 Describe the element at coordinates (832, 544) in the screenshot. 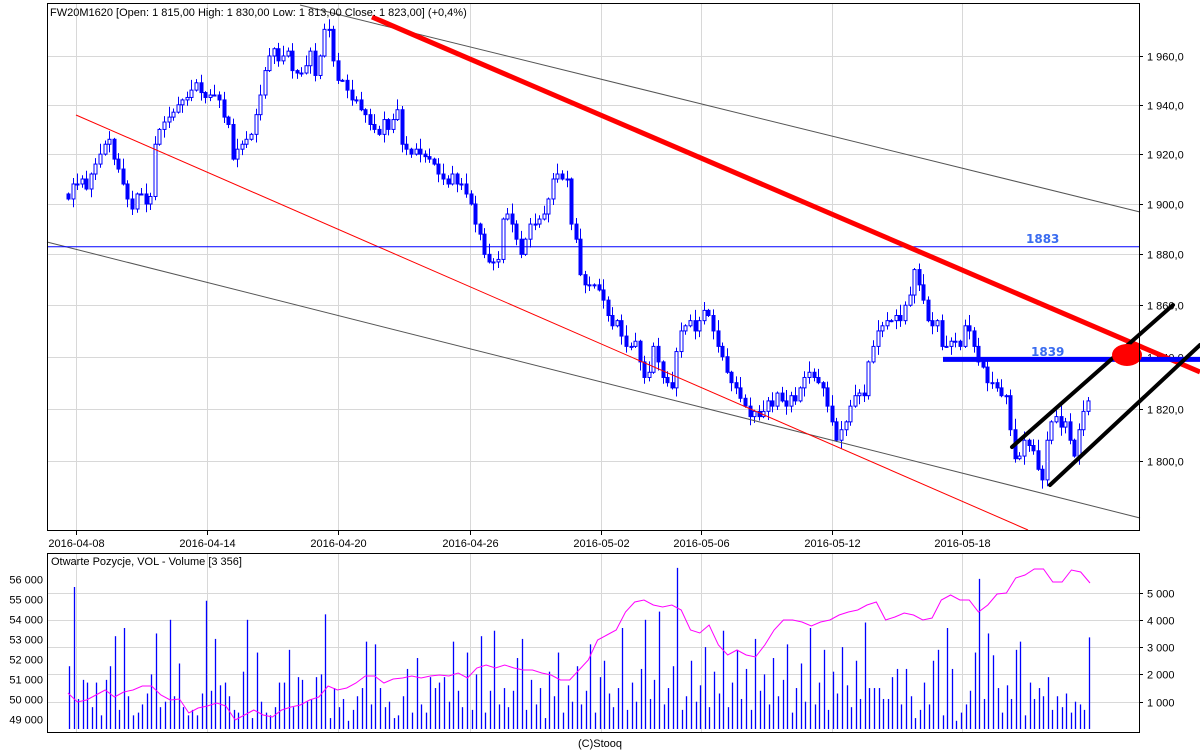

I see `date-tick-label: 2016-05-12` at that location.